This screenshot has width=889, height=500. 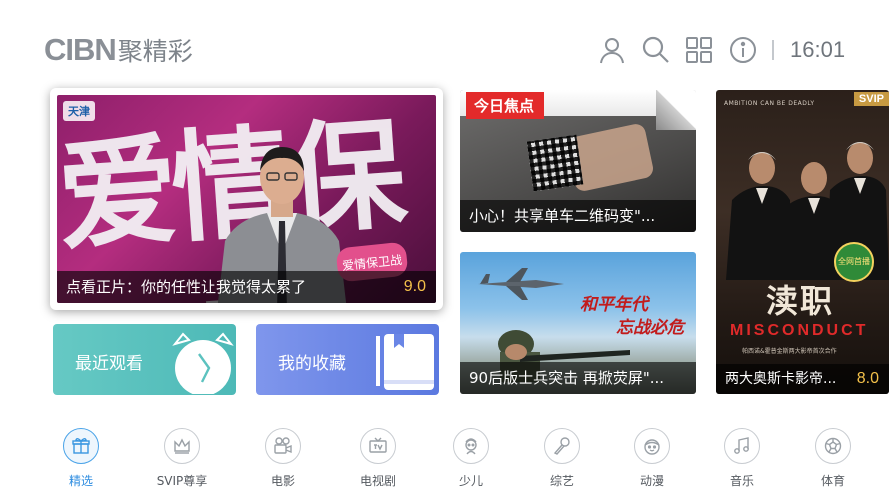 What do you see at coordinates (347, 359) in the screenshot?
I see `my-favorites-button: 我的收藏` at bounding box center [347, 359].